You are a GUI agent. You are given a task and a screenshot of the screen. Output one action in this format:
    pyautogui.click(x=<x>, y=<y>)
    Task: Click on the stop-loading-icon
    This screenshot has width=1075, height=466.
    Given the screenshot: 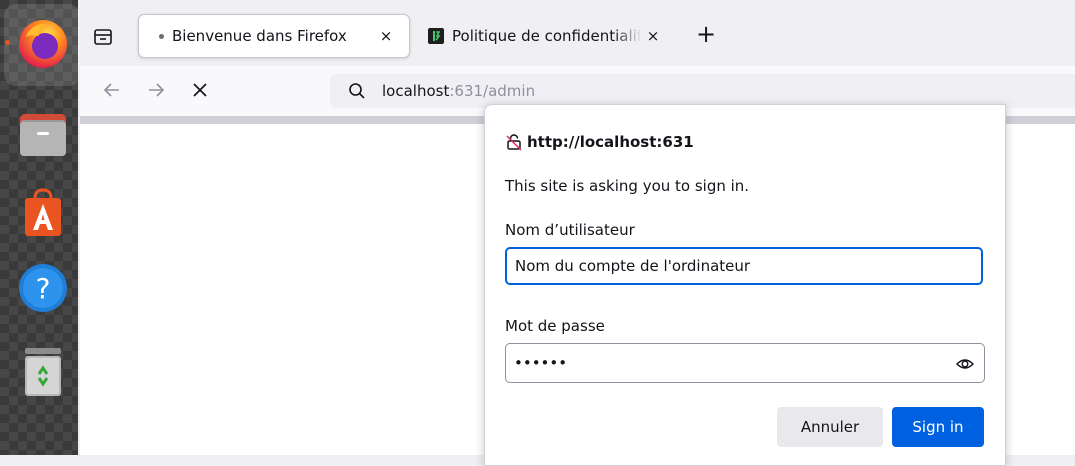 What is the action you would take?
    pyautogui.click(x=200, y=90)
    